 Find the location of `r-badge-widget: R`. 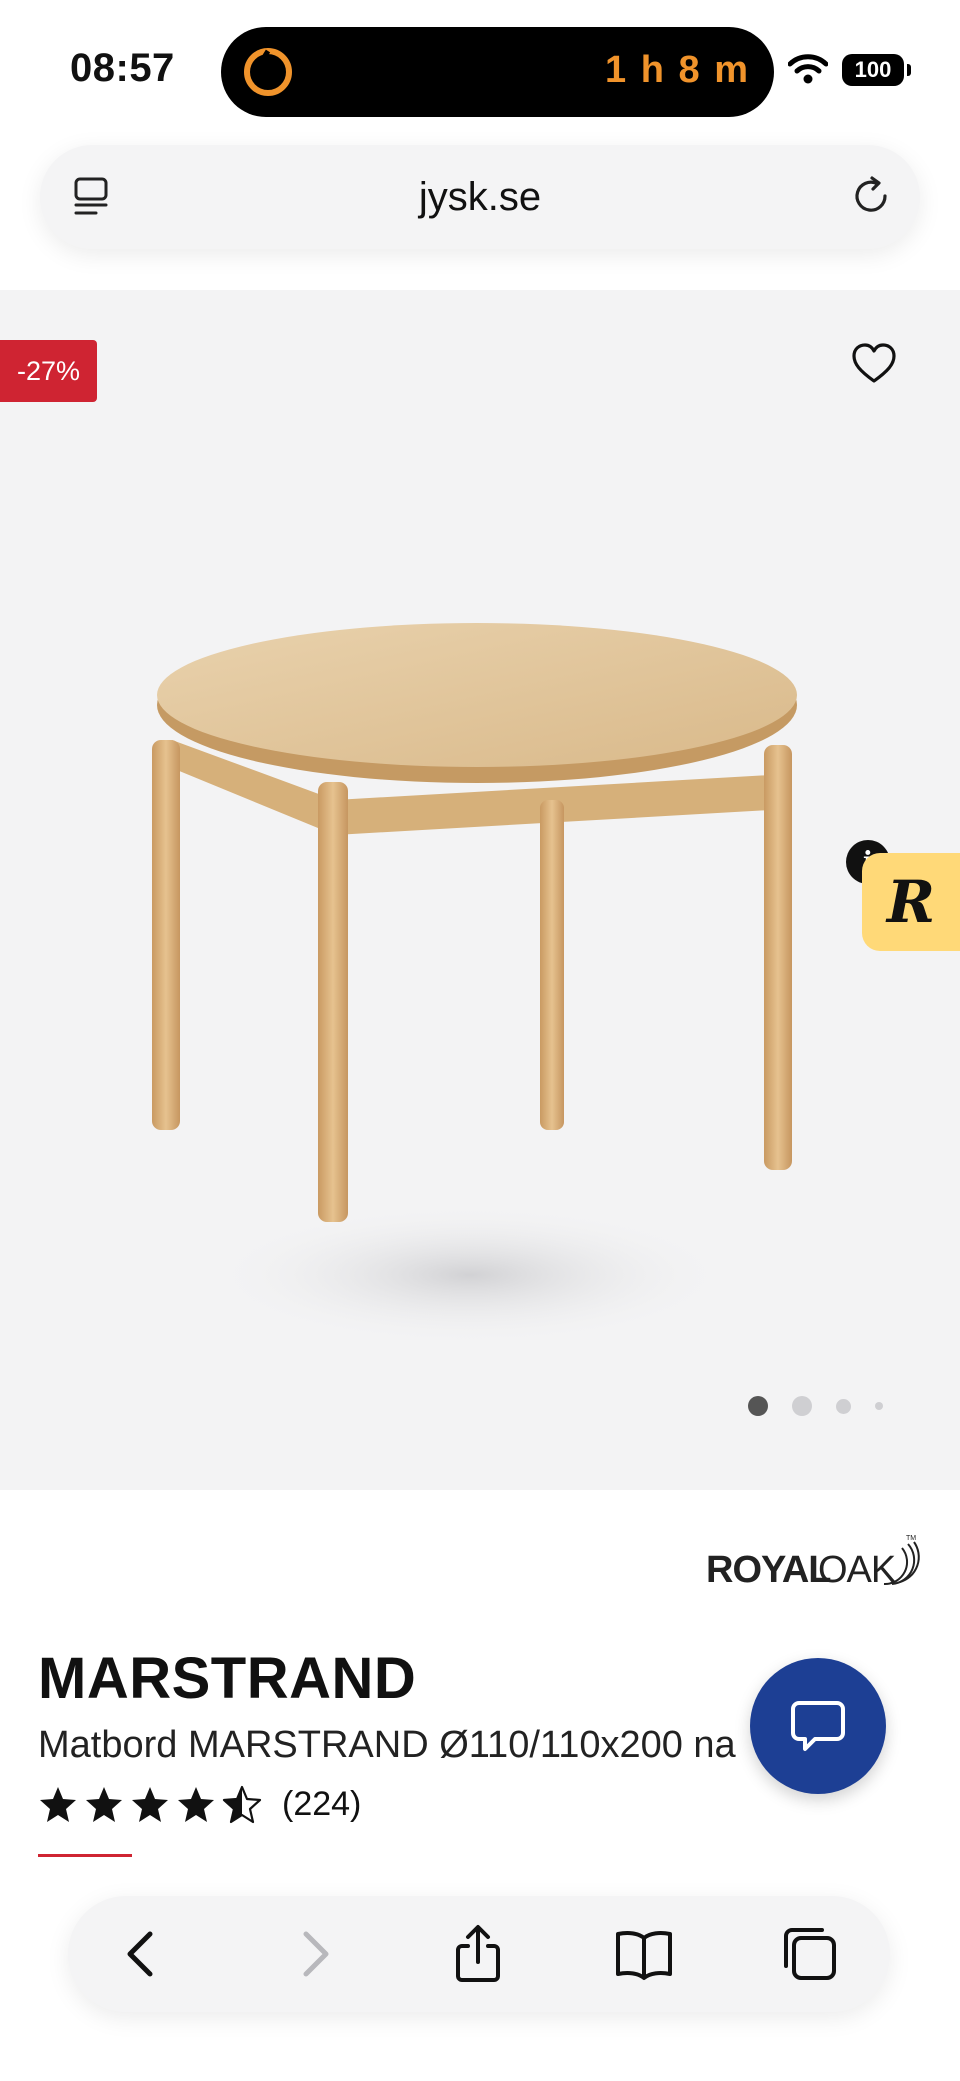

r-badge-widget: R is located at coordinates (911, 902).